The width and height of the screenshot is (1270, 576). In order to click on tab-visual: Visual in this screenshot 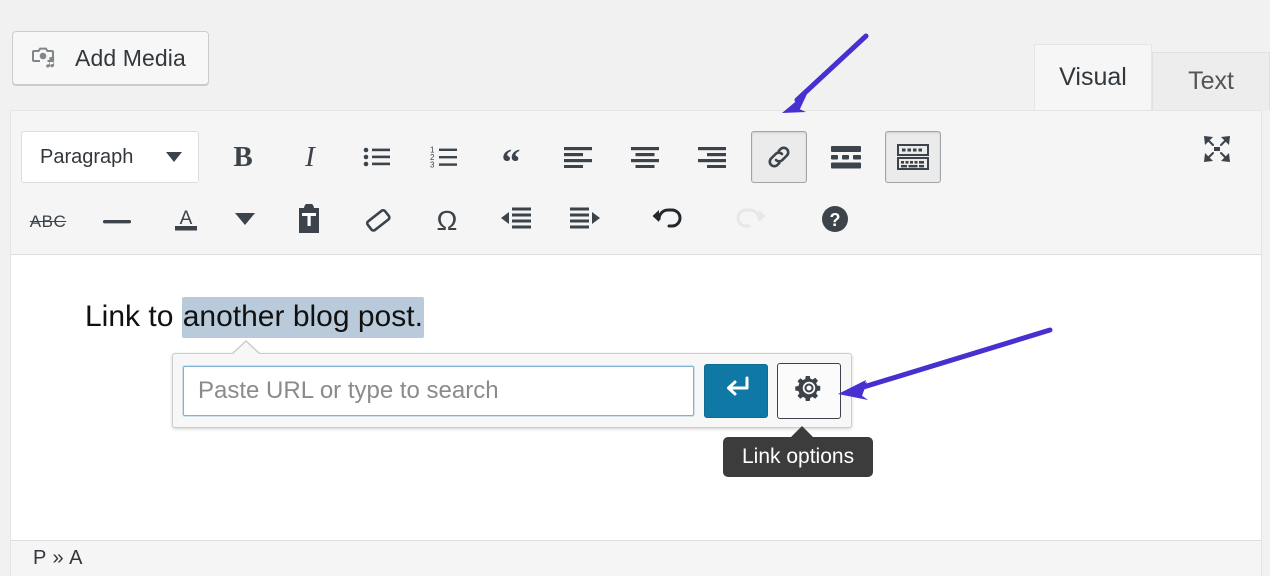, I will do `click(1093, 77)`.